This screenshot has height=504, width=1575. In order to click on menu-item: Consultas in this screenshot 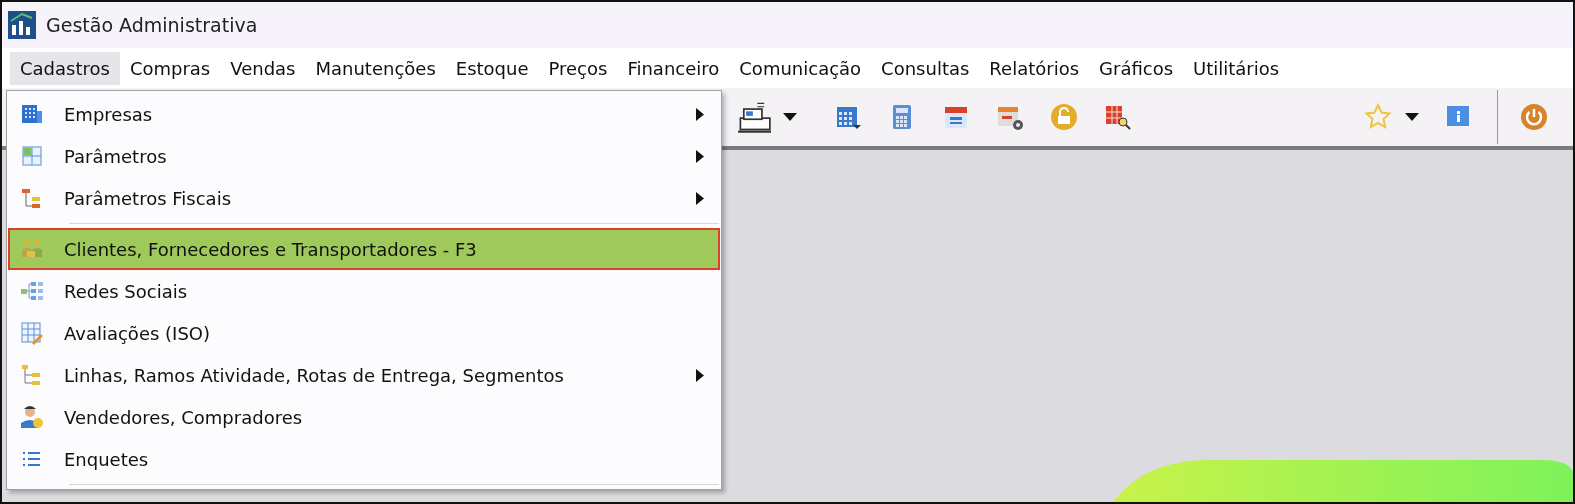, I will do `click(925, 68)`.